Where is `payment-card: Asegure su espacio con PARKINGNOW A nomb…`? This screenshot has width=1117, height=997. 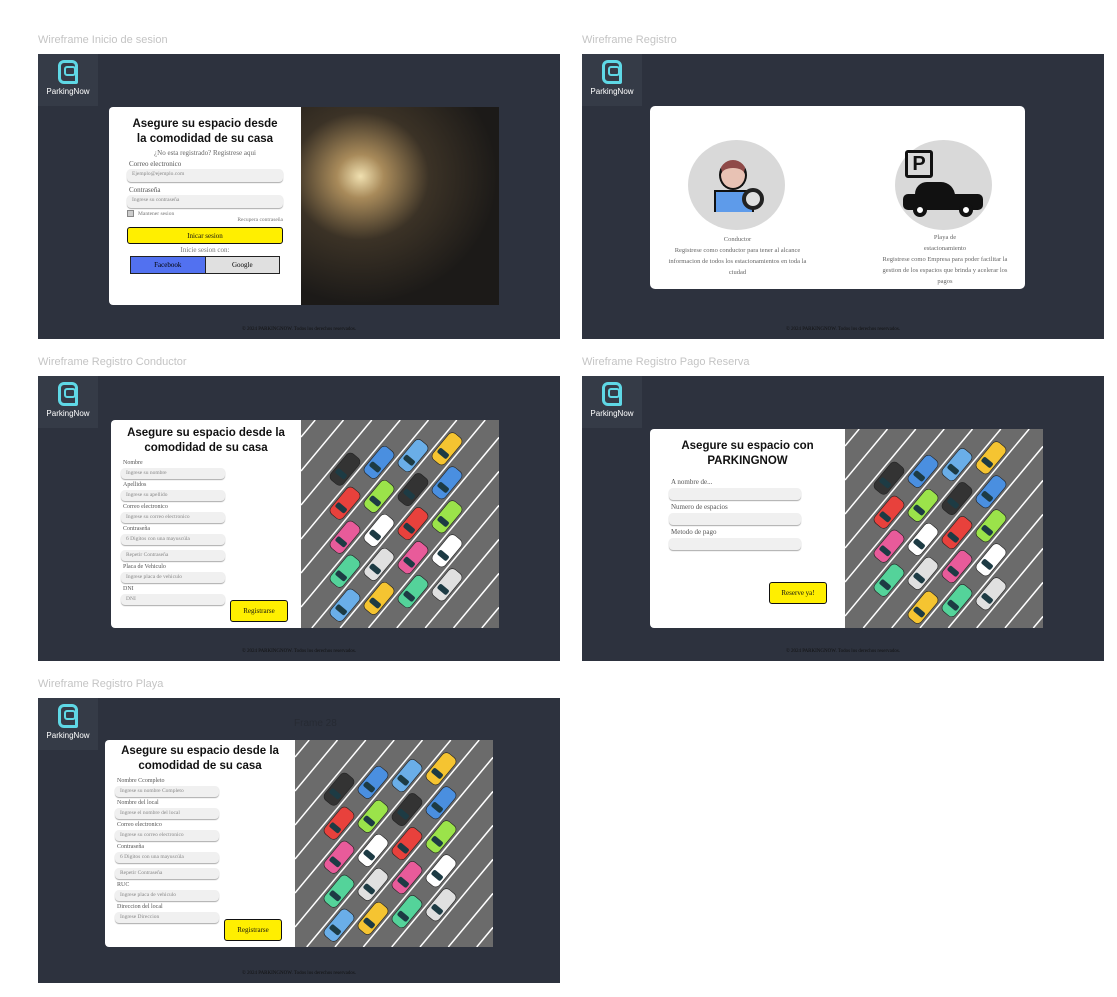
payment-card: Asegure su espacio con PARKINGNOW A nomb… is located at coordinates (747, 528).